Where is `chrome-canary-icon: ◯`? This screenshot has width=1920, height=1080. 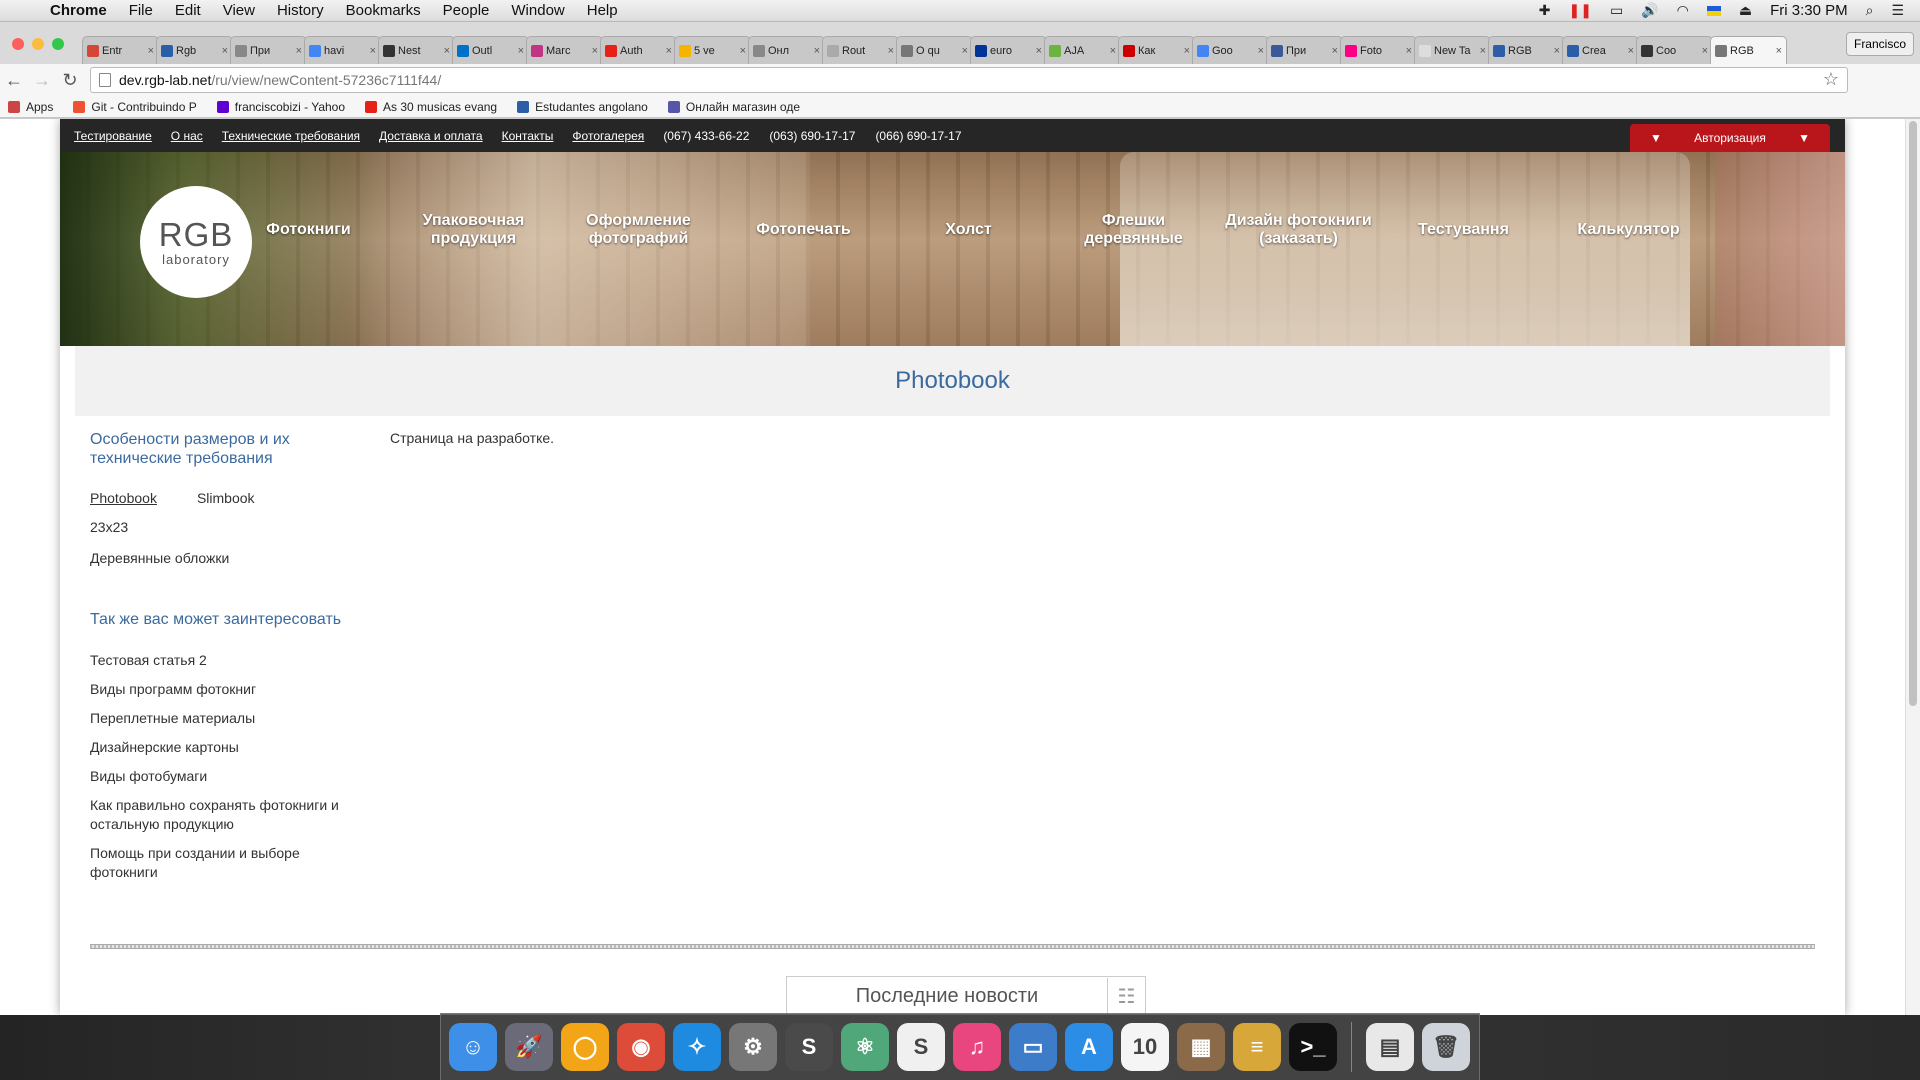
chrome-canary-icon: ◯ is located at coordinates (585, 1047).